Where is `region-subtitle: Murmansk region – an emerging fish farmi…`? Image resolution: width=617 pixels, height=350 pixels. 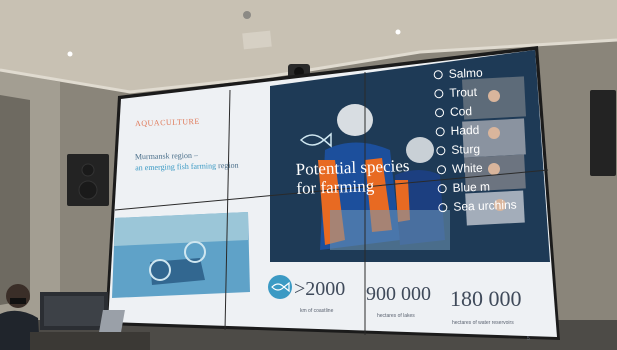
region-subtitle: Murmansk region – an emerging fish farmi… is located at coordinates (187, 161).